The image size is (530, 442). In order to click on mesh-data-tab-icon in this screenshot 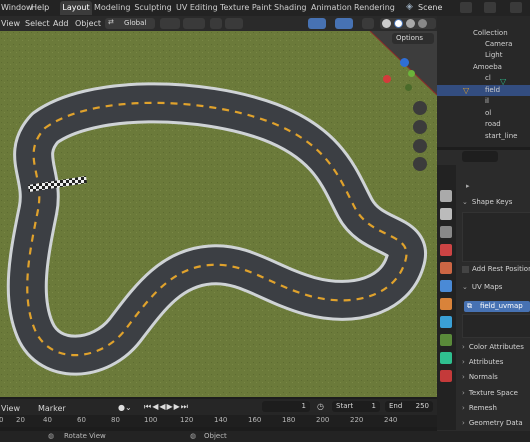, I will do `click(446, 358)`.